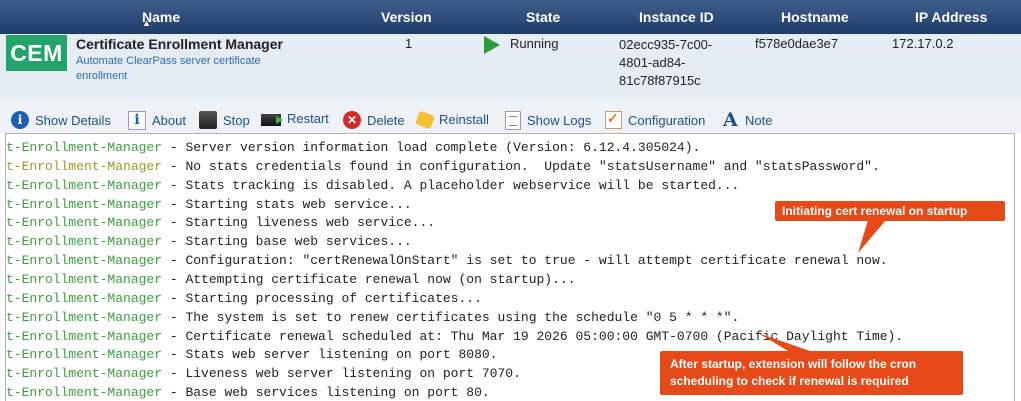  I want to click on stop-button: Stop, so click(224, 120).